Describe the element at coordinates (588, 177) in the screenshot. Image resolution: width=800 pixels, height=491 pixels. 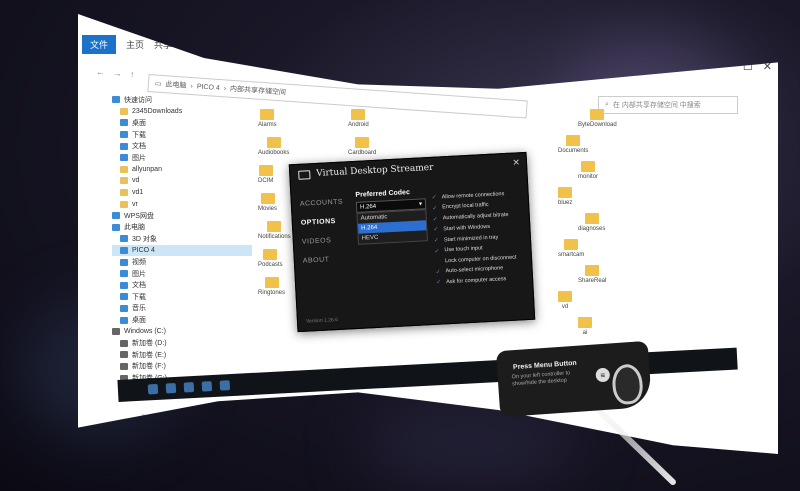
I see `file-label: monitor` at that location.